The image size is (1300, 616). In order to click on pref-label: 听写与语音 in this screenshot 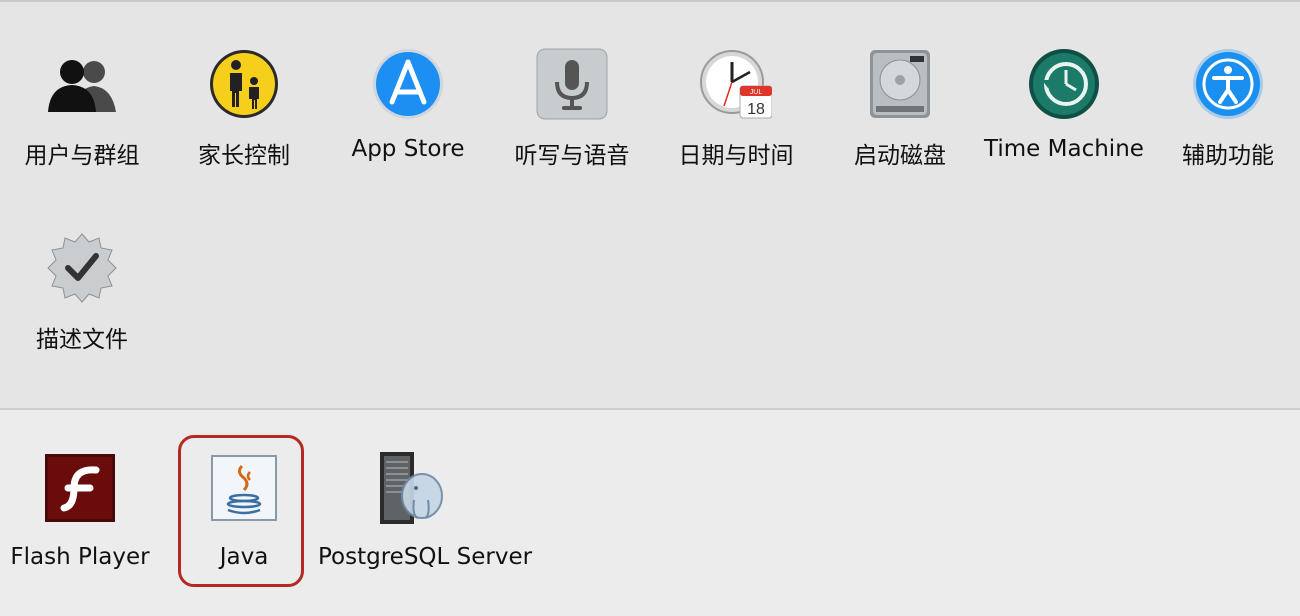, I will do `click(572, 156)`.